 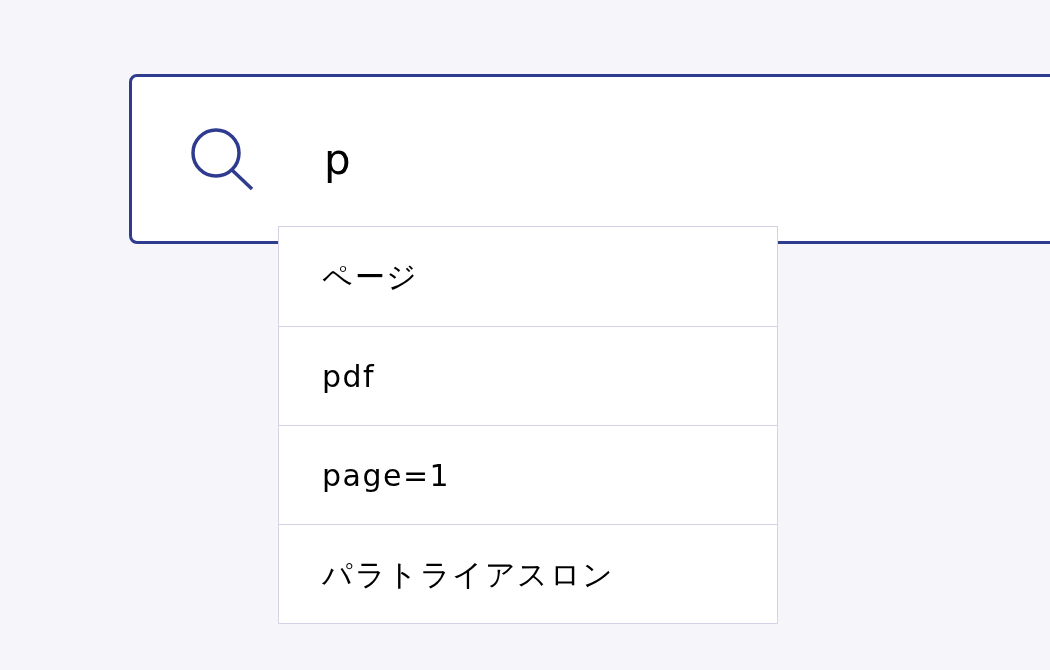 What do you see at coordinates (222, 159) in the screenshot?
I see `search-icon` at bounding box center [222, 159].